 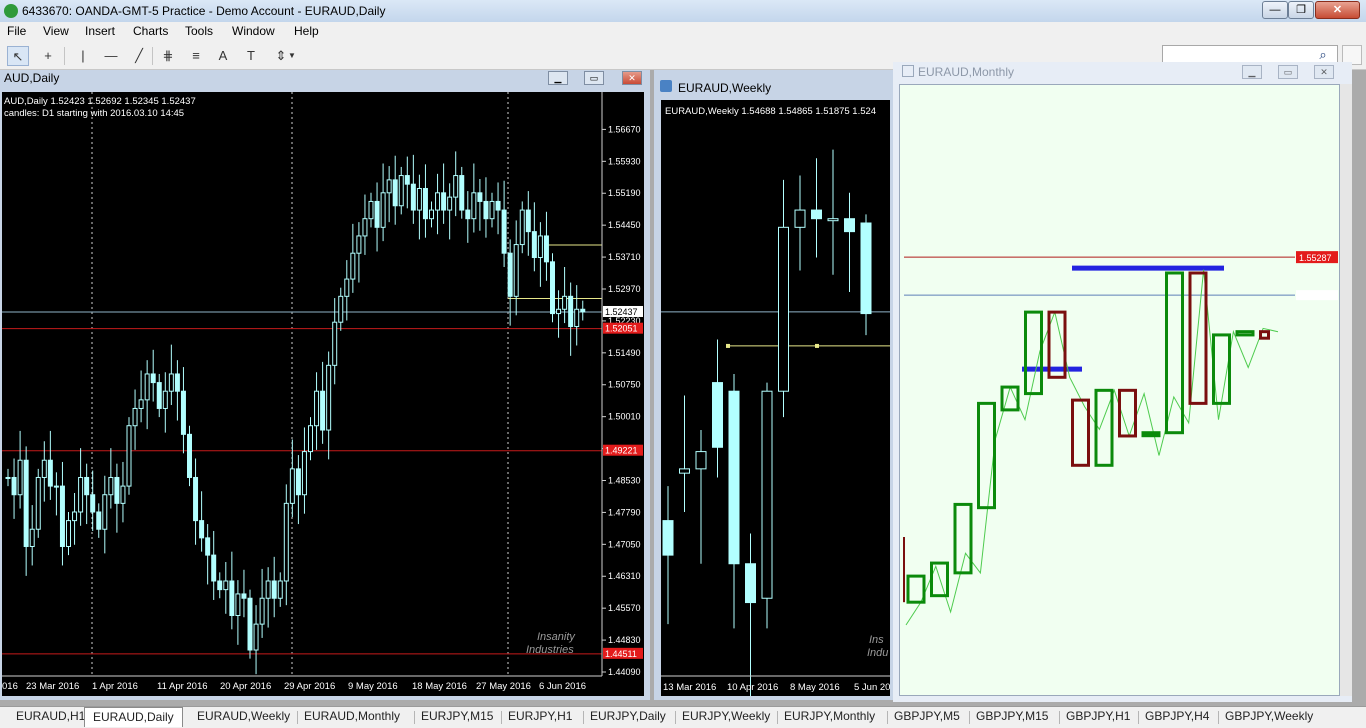 I want to click on menu-file: File, so click(x=16, y=31).